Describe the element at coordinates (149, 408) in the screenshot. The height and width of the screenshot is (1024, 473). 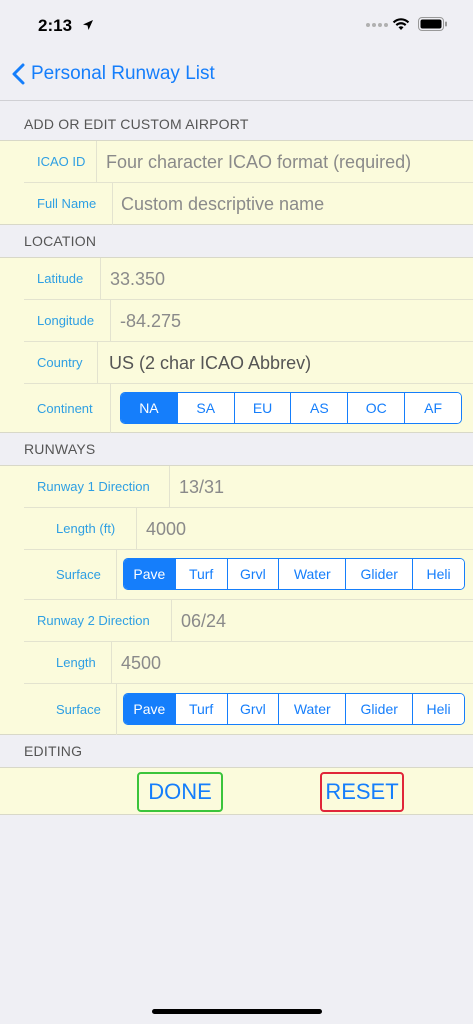
I see `continent-option-na: NA` at that location.